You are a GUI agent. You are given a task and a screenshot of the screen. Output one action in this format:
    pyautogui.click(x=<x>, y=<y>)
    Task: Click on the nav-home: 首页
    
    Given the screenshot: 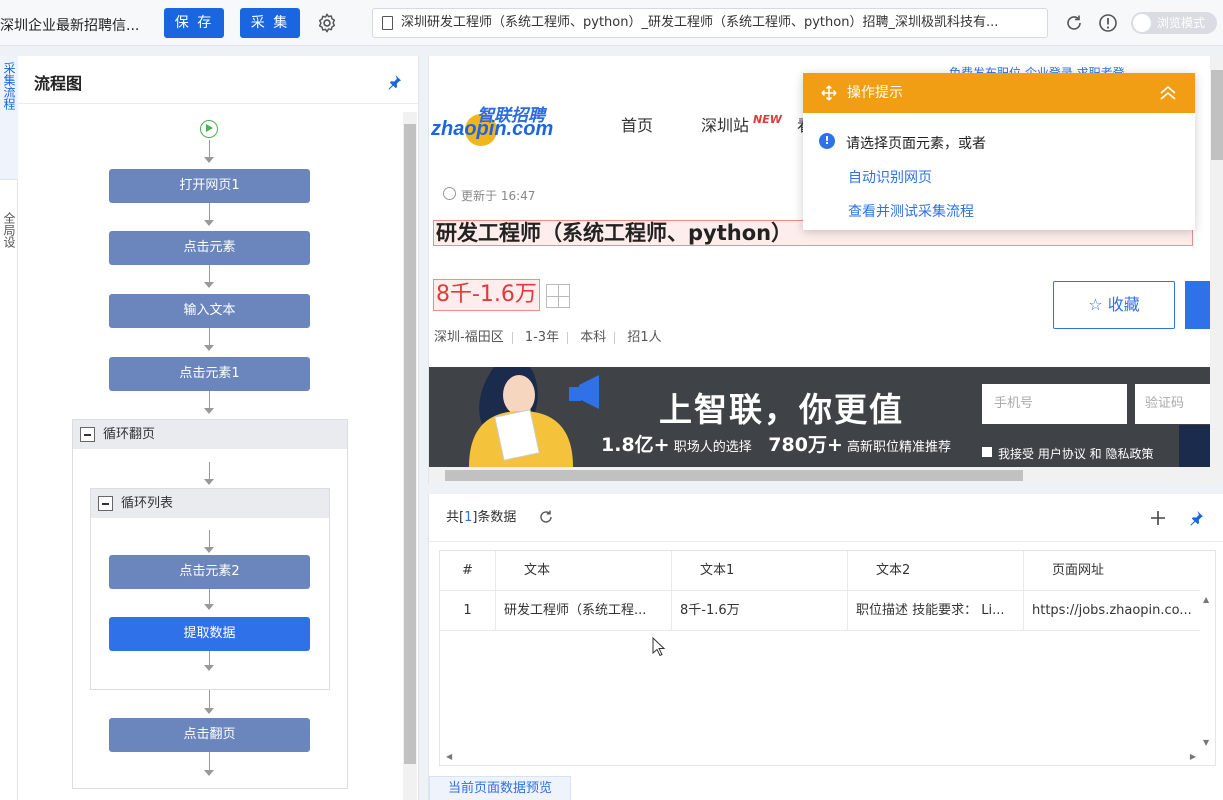 What is the action you would take?
    pyautogui.click(x=637, y=124)
    